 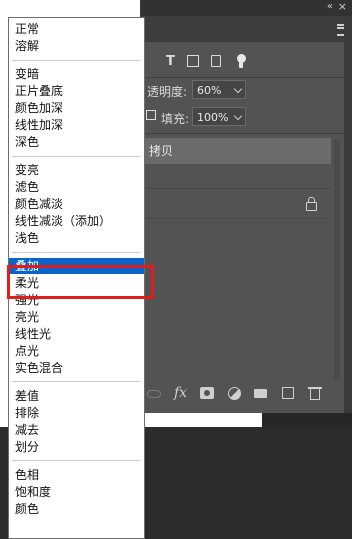 What do you see at coordinates (154, 394) in the screenshot?
I see `link-layers-icon` at bounding box center [154, 394].